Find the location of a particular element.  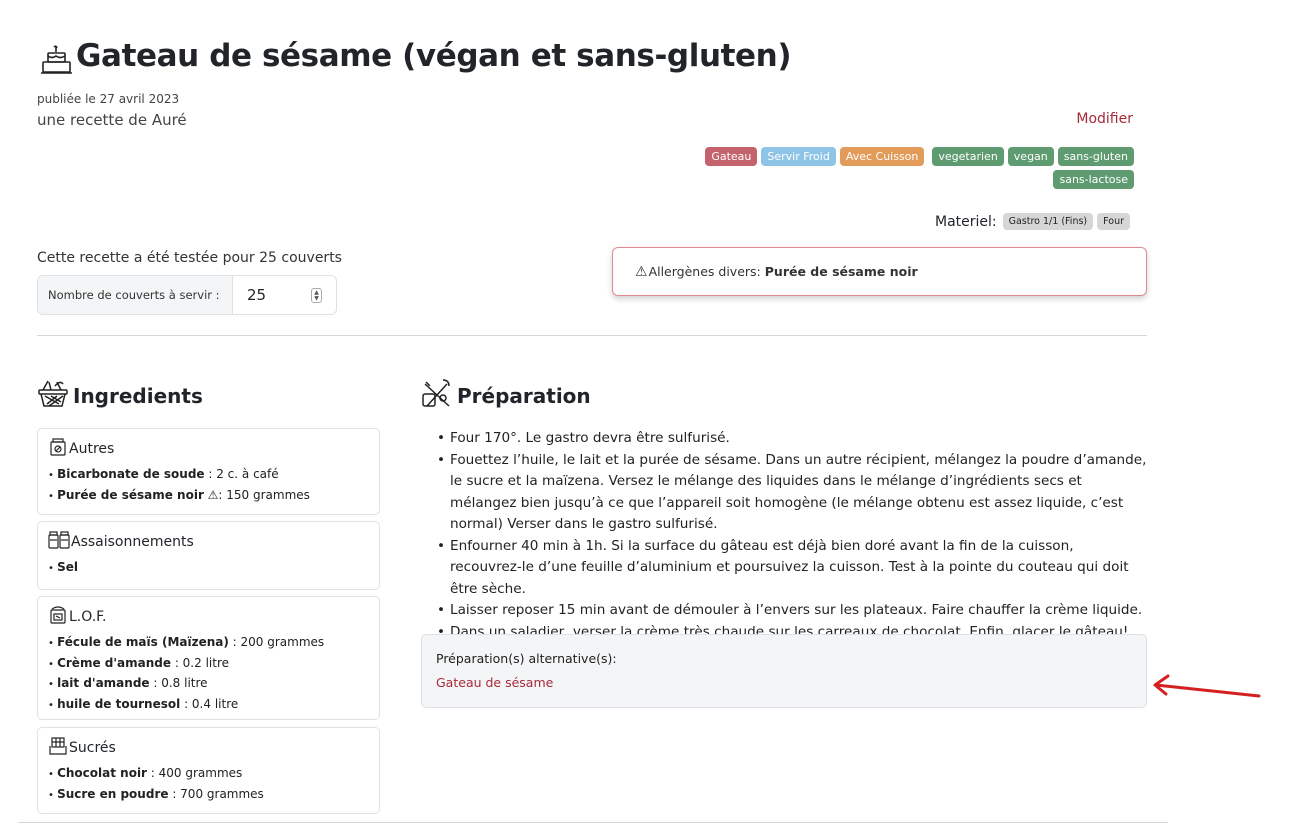

alternatives-label: Préparation(s) alternative(s): is located at coordinates (526, 658).